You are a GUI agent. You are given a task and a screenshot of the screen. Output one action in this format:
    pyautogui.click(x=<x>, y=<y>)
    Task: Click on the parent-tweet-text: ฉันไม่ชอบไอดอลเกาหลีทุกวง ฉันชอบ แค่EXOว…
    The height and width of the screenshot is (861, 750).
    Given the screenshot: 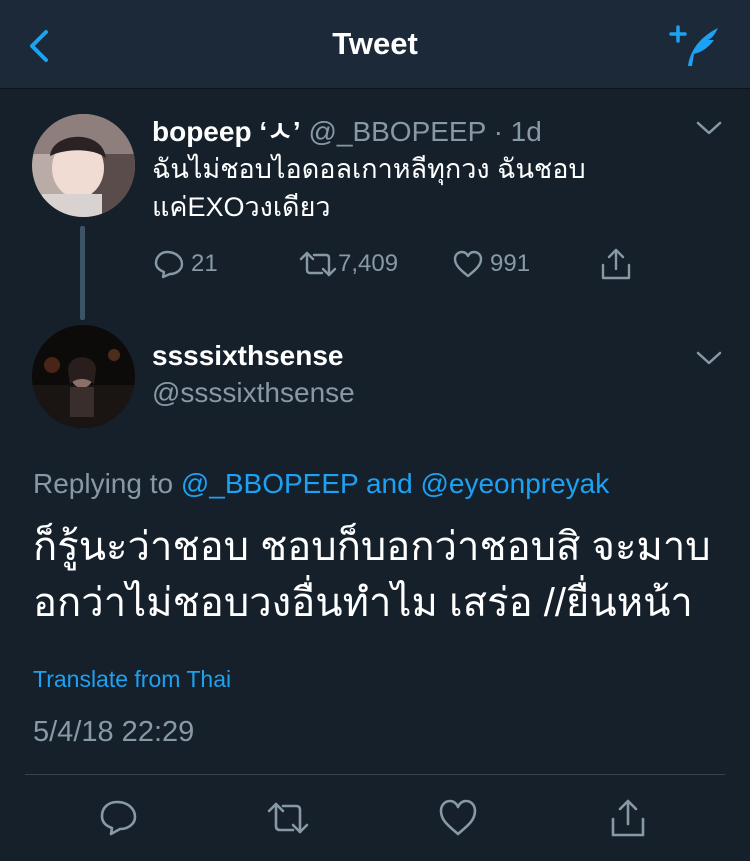 What is the action you would take?
    pyautogui.click(x=369, y=188)
    